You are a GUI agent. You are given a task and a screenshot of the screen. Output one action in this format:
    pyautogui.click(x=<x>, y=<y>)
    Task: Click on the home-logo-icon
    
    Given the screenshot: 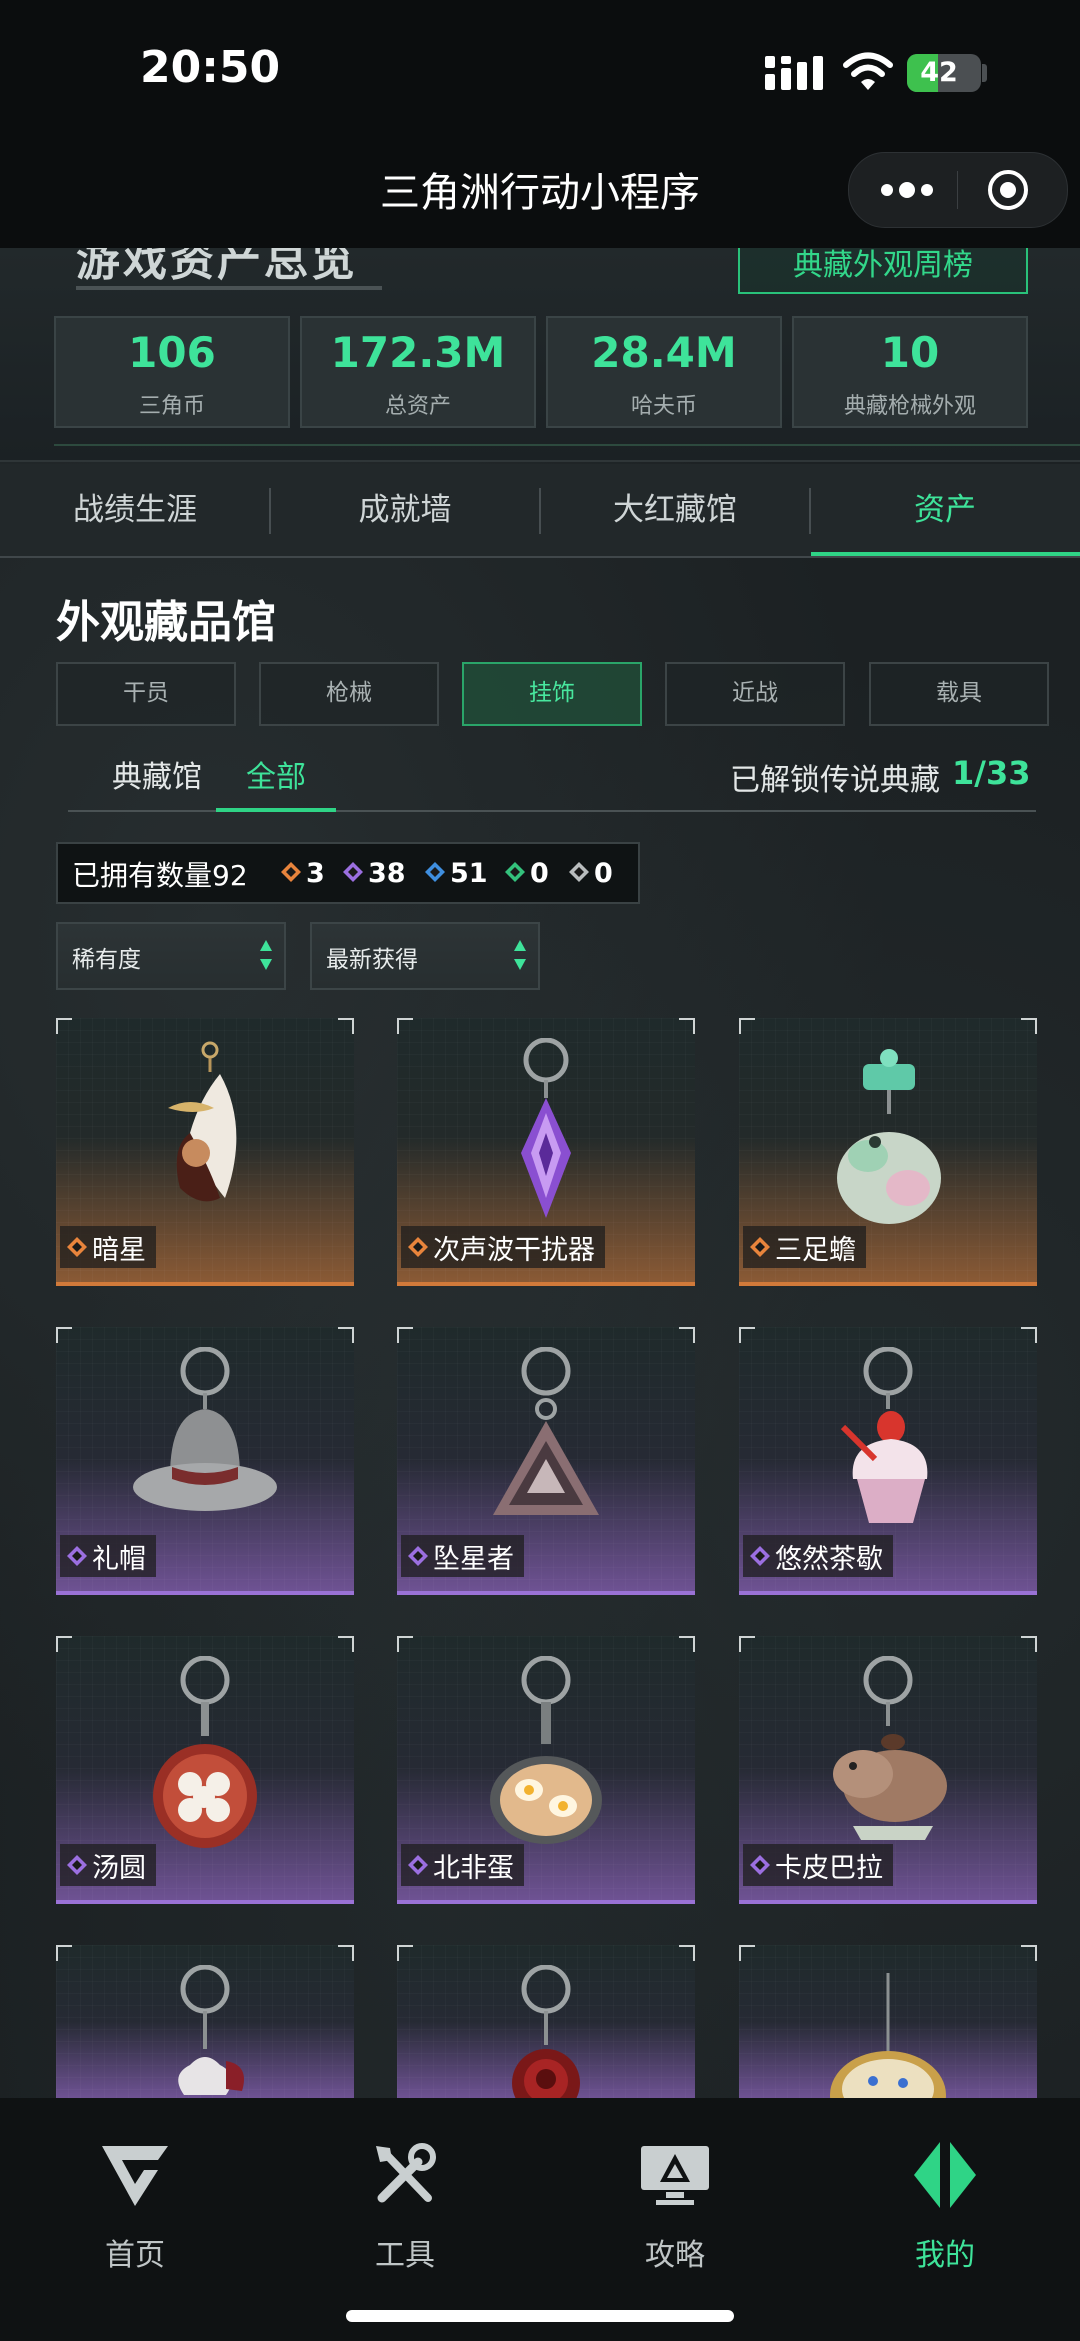 What is the action you would take?
    pyautogui.click(x=135, y=2176)
    